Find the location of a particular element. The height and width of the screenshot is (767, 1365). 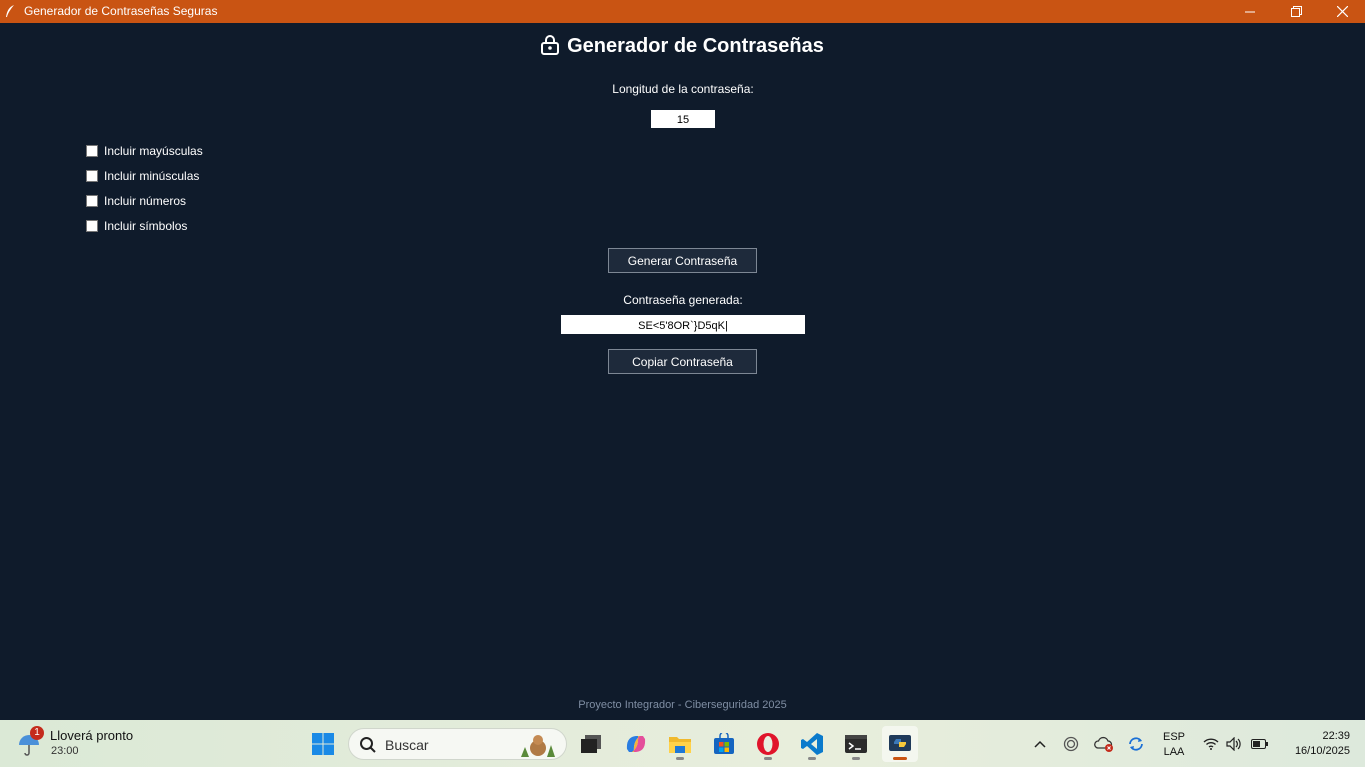

file-explorer-icon is located at coordinates (680, 745).